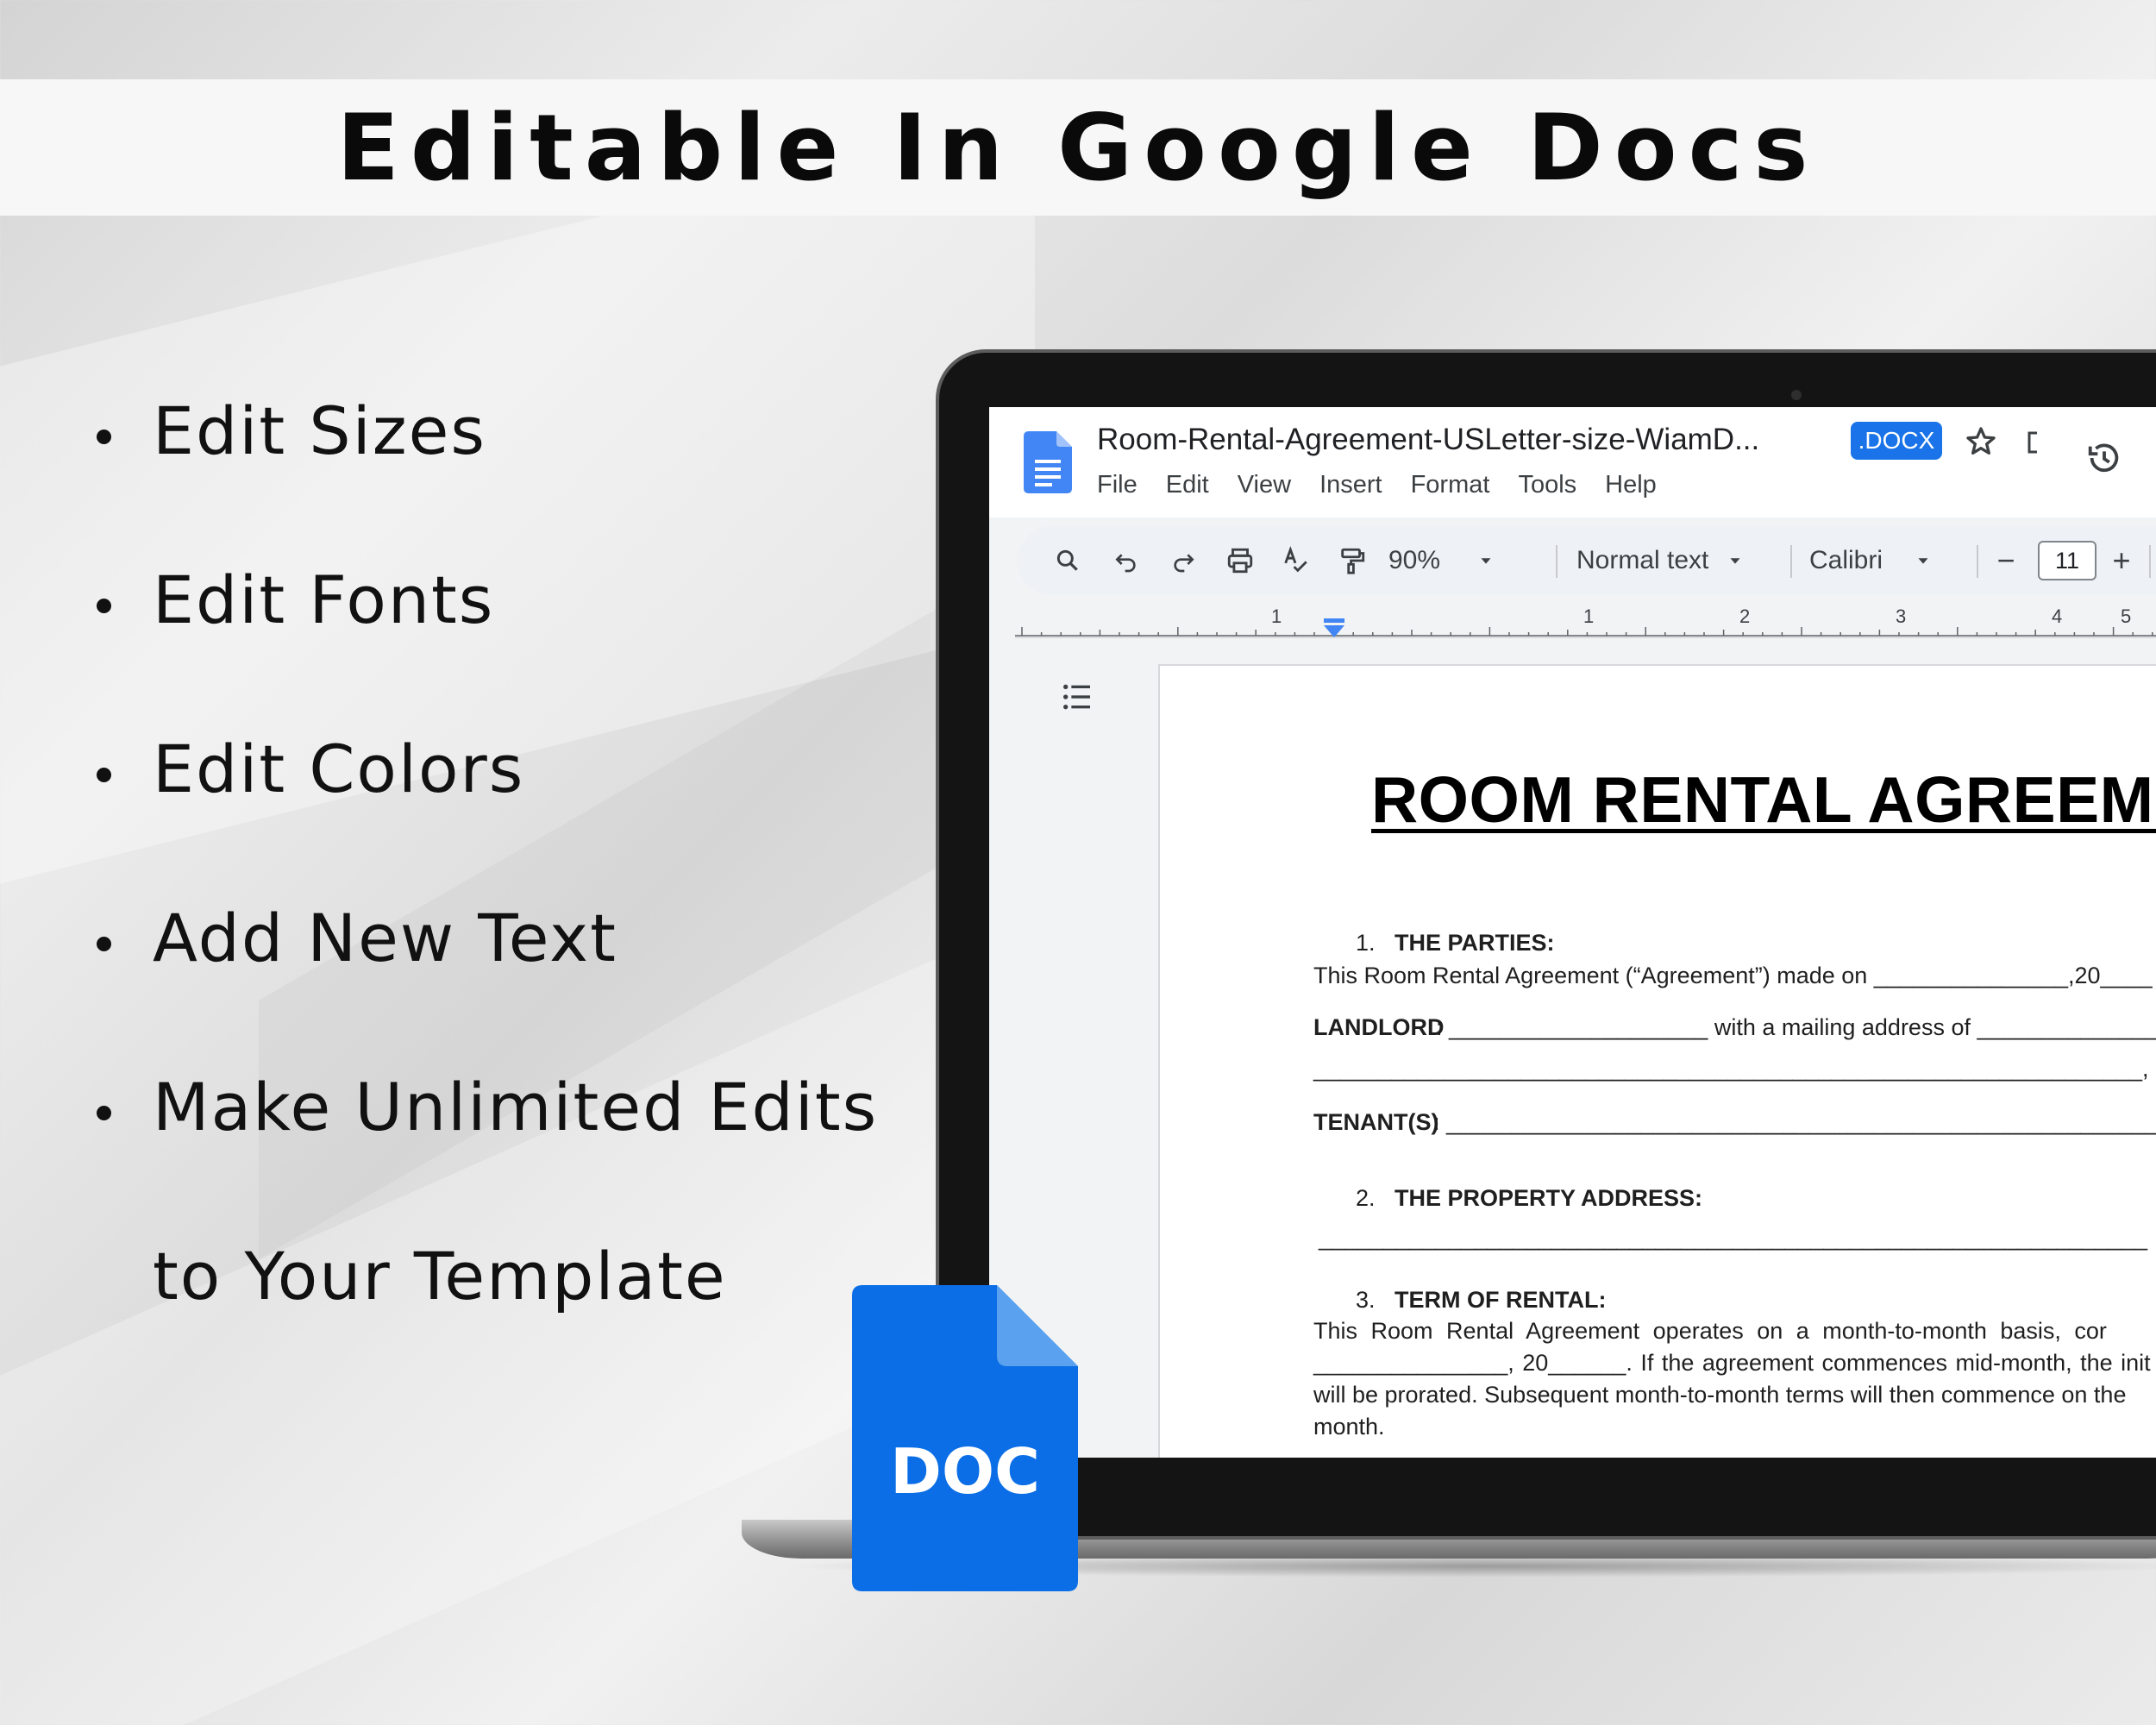  I want to click on font-size-input: 11, so click(2067, 560).